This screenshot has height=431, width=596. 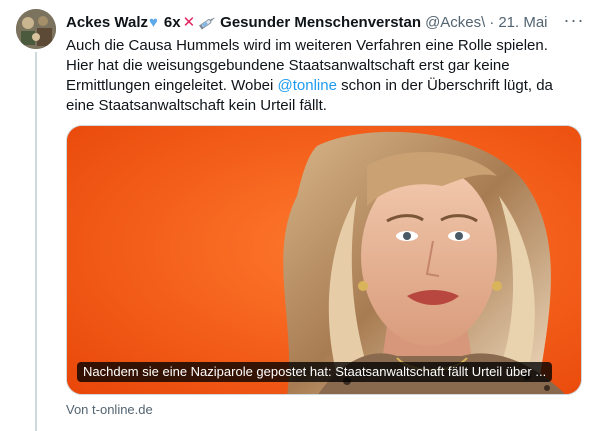 What do you see at coordinates (172, 23) in the screenshot?
I see `author-name-suffix: 6x` at bounding box center [172, 23].